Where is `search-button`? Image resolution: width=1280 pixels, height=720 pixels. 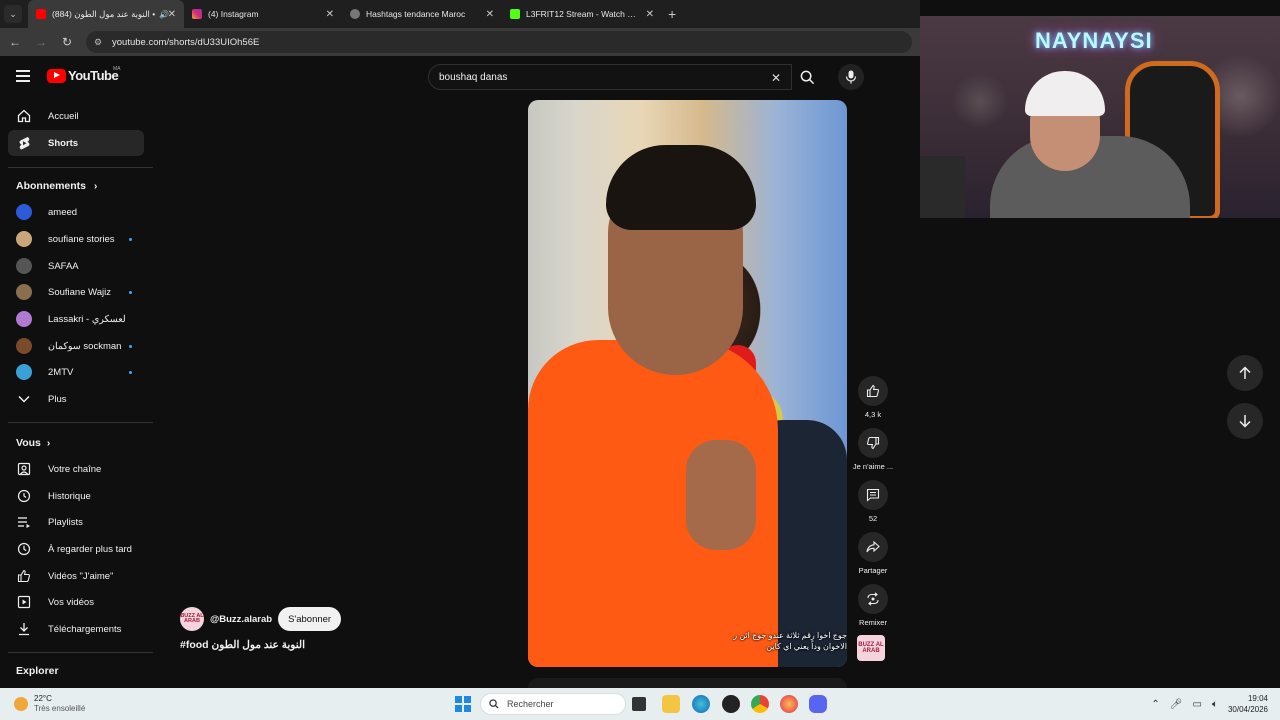
search-button is located at coordinates (807, 77).